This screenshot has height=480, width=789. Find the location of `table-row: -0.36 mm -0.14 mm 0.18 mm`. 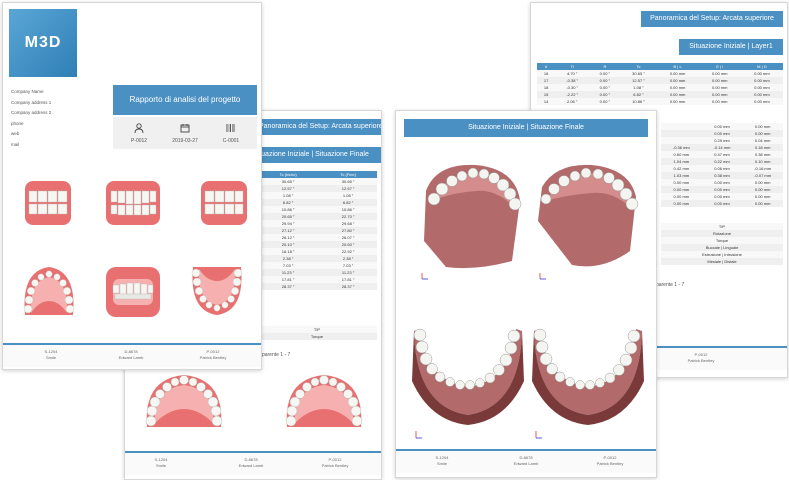

table-row: -0.36 mm -0.14 mm 0.18 mm is located at coordinates (722, 147).